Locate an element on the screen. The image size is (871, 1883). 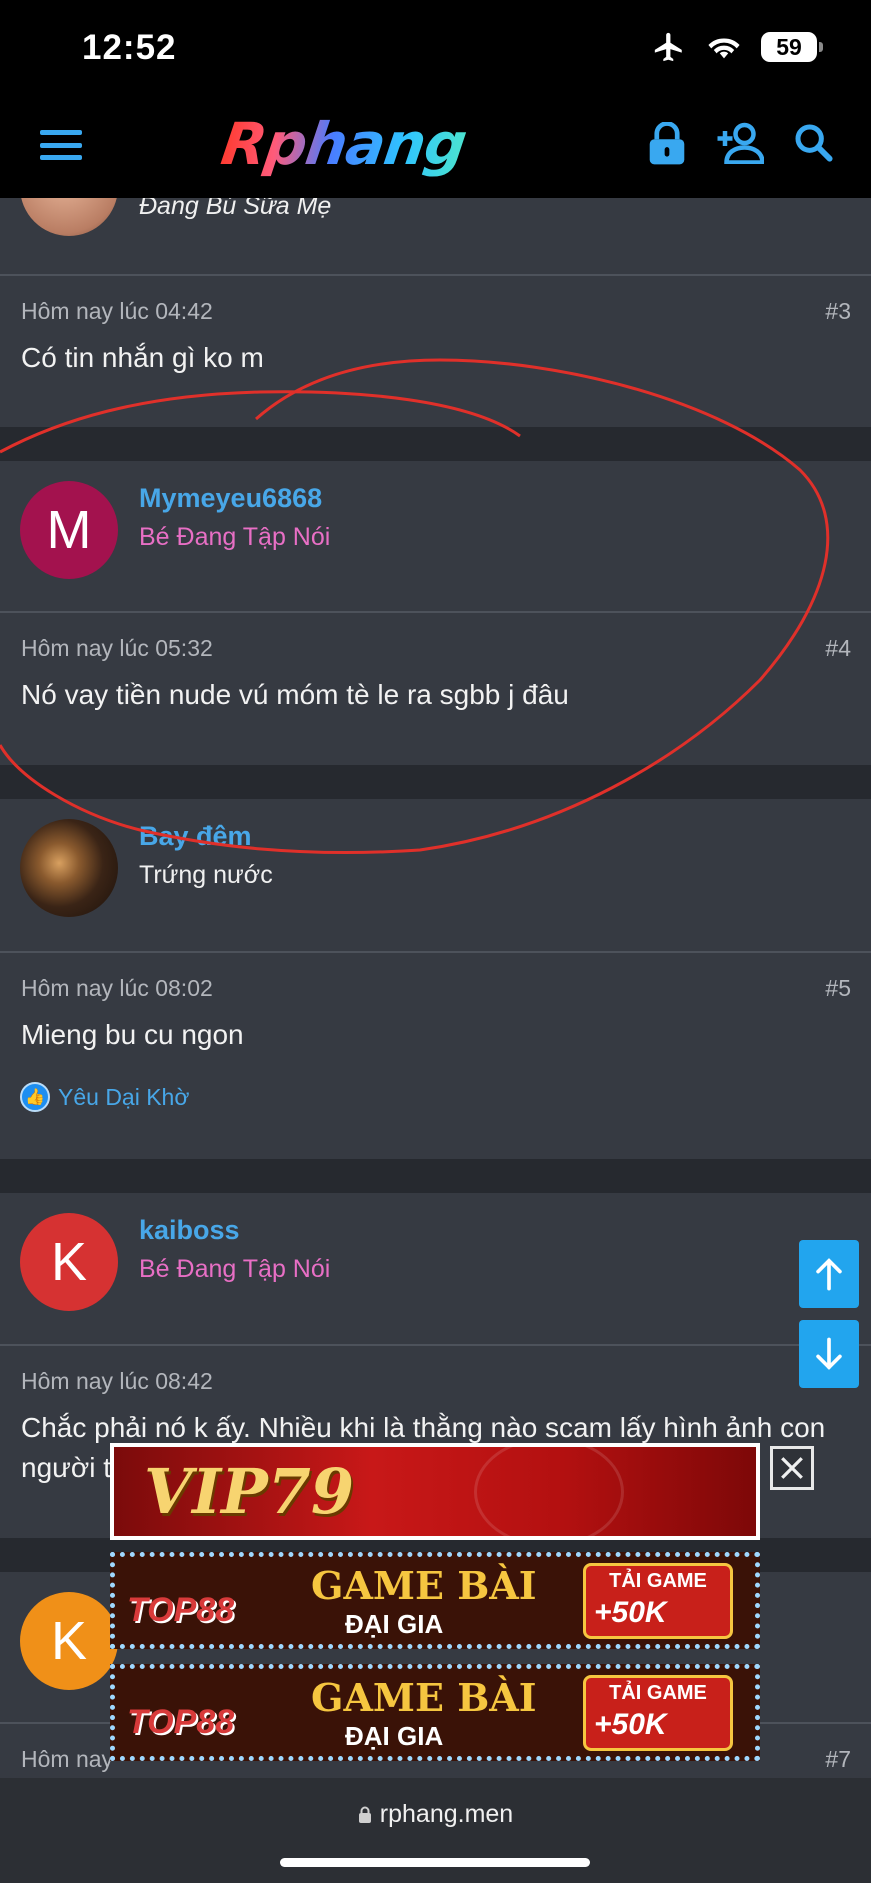
arrow-down-icon is located at coordinates (829, 1353).